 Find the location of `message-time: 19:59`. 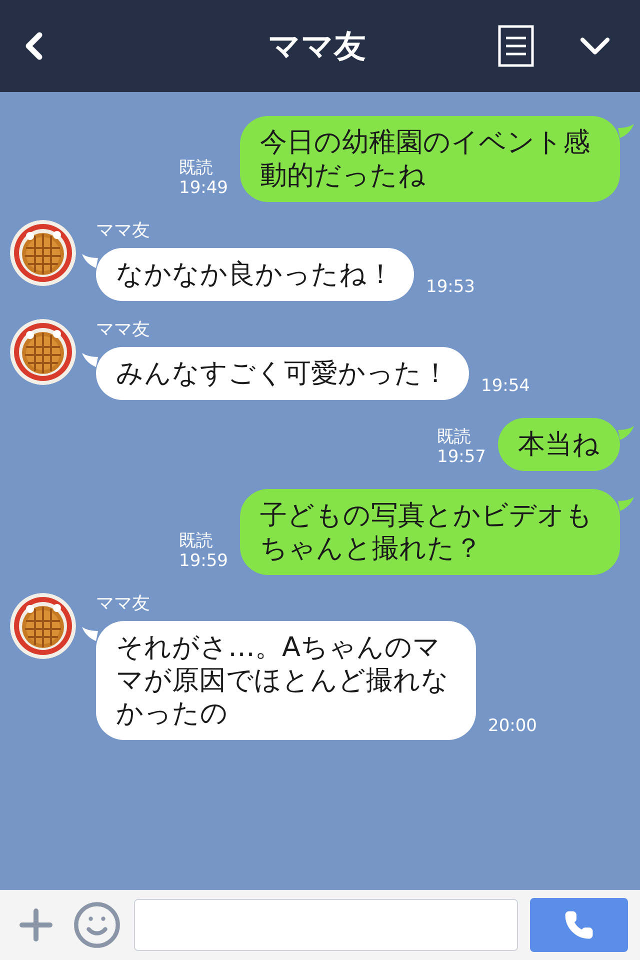

message-time: 19:59 is located at coordinates (203, 561).